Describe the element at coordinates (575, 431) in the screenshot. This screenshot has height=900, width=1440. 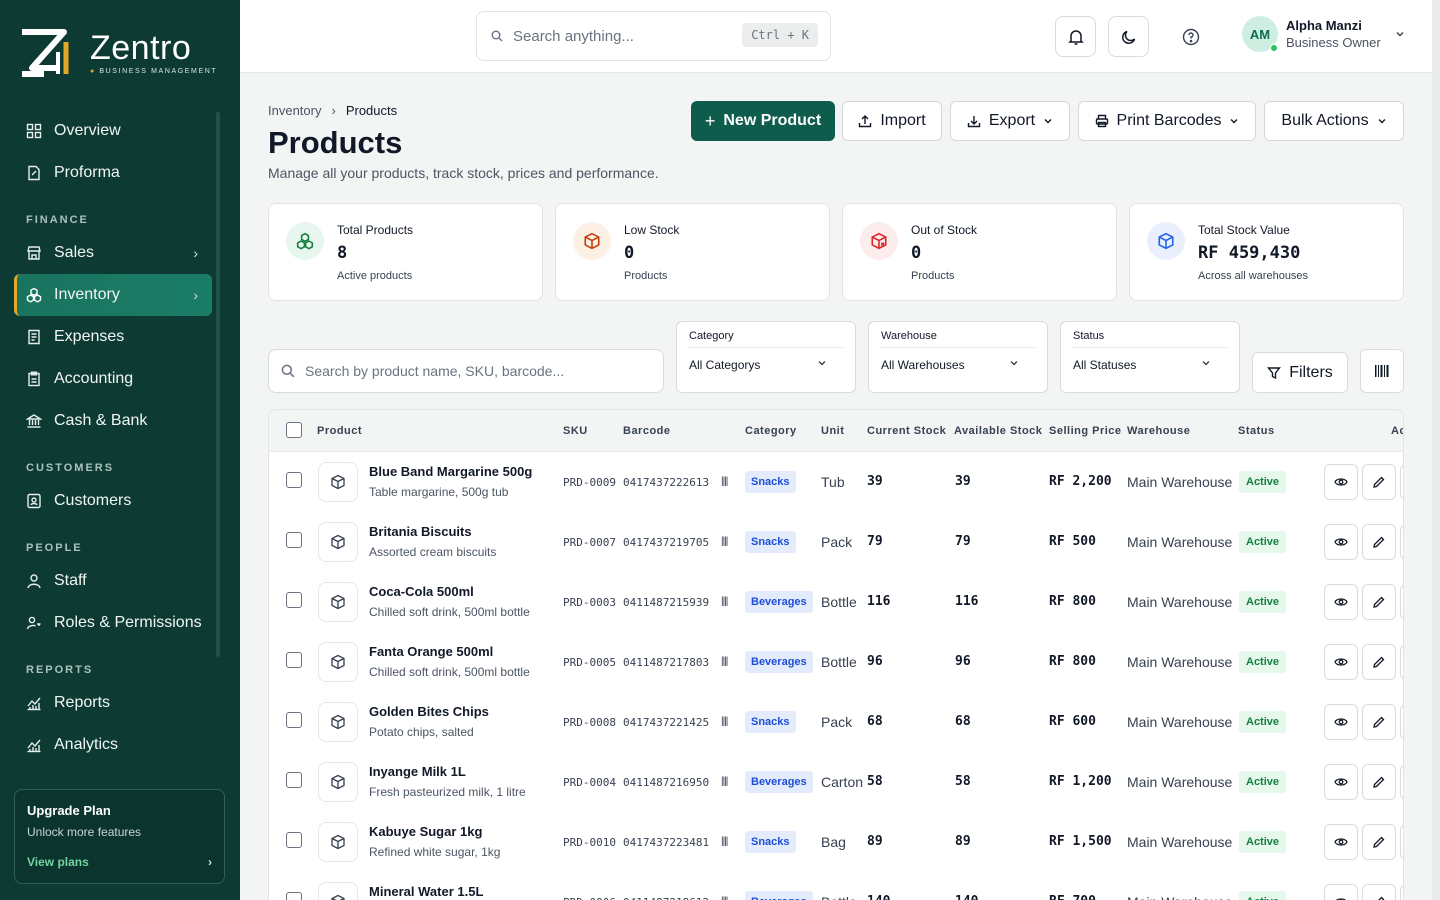
I see `column-header-sku: SKU` at that location.